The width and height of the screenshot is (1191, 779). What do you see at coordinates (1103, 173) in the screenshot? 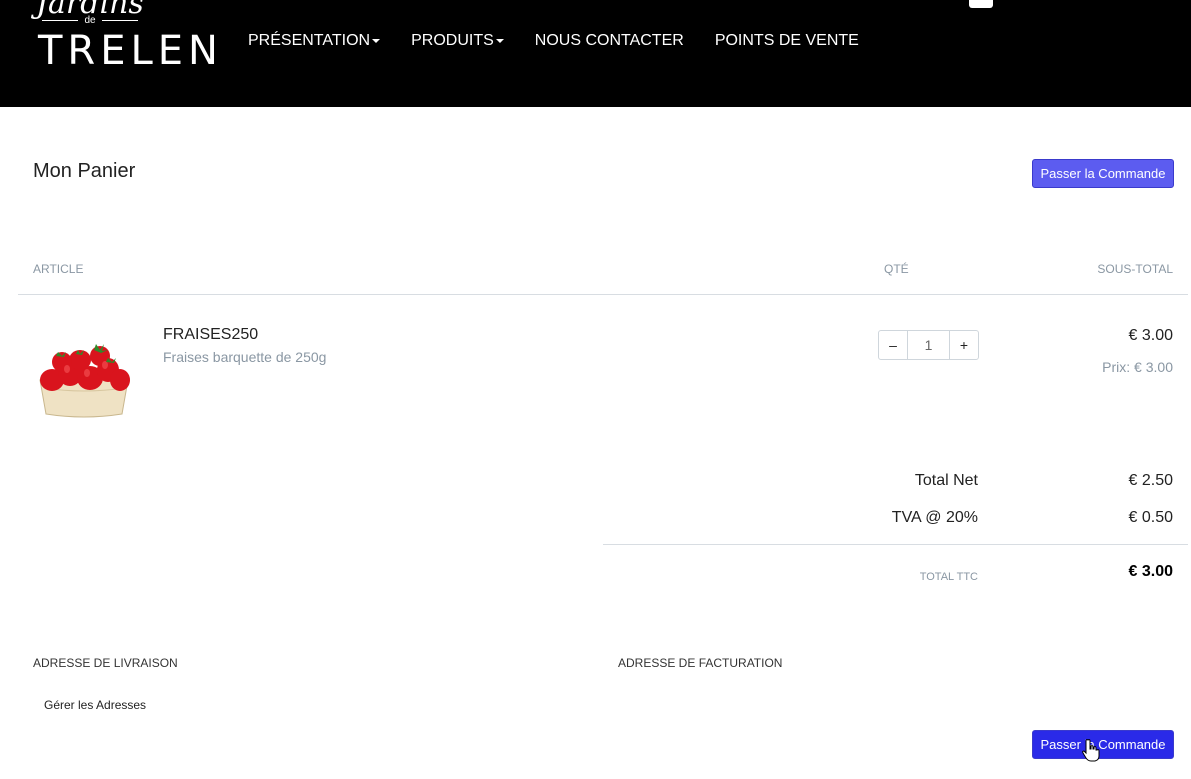
I see `checkout-button-top: Passer la Commande` at bounding box center [1103, 173].